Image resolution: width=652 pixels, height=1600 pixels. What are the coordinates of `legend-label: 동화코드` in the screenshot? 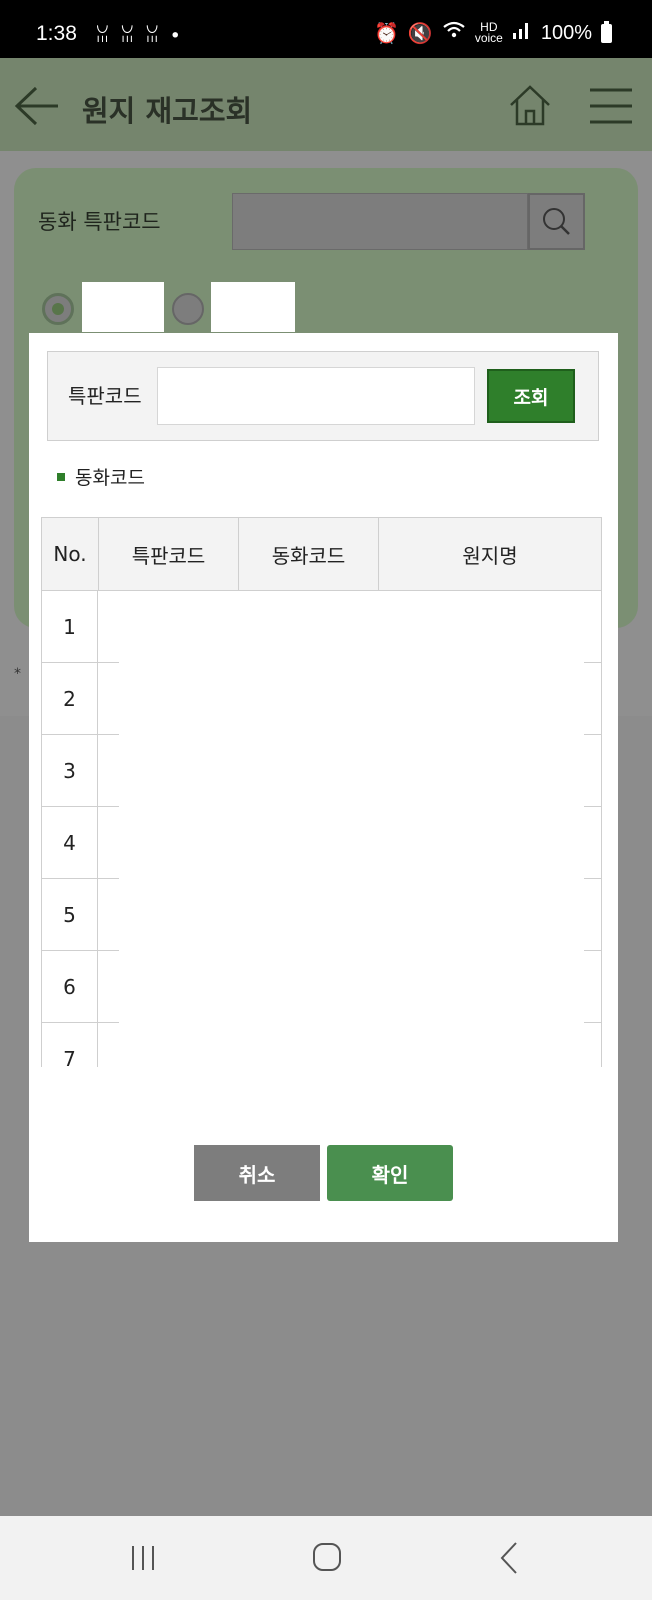 It's located at (110, 478).